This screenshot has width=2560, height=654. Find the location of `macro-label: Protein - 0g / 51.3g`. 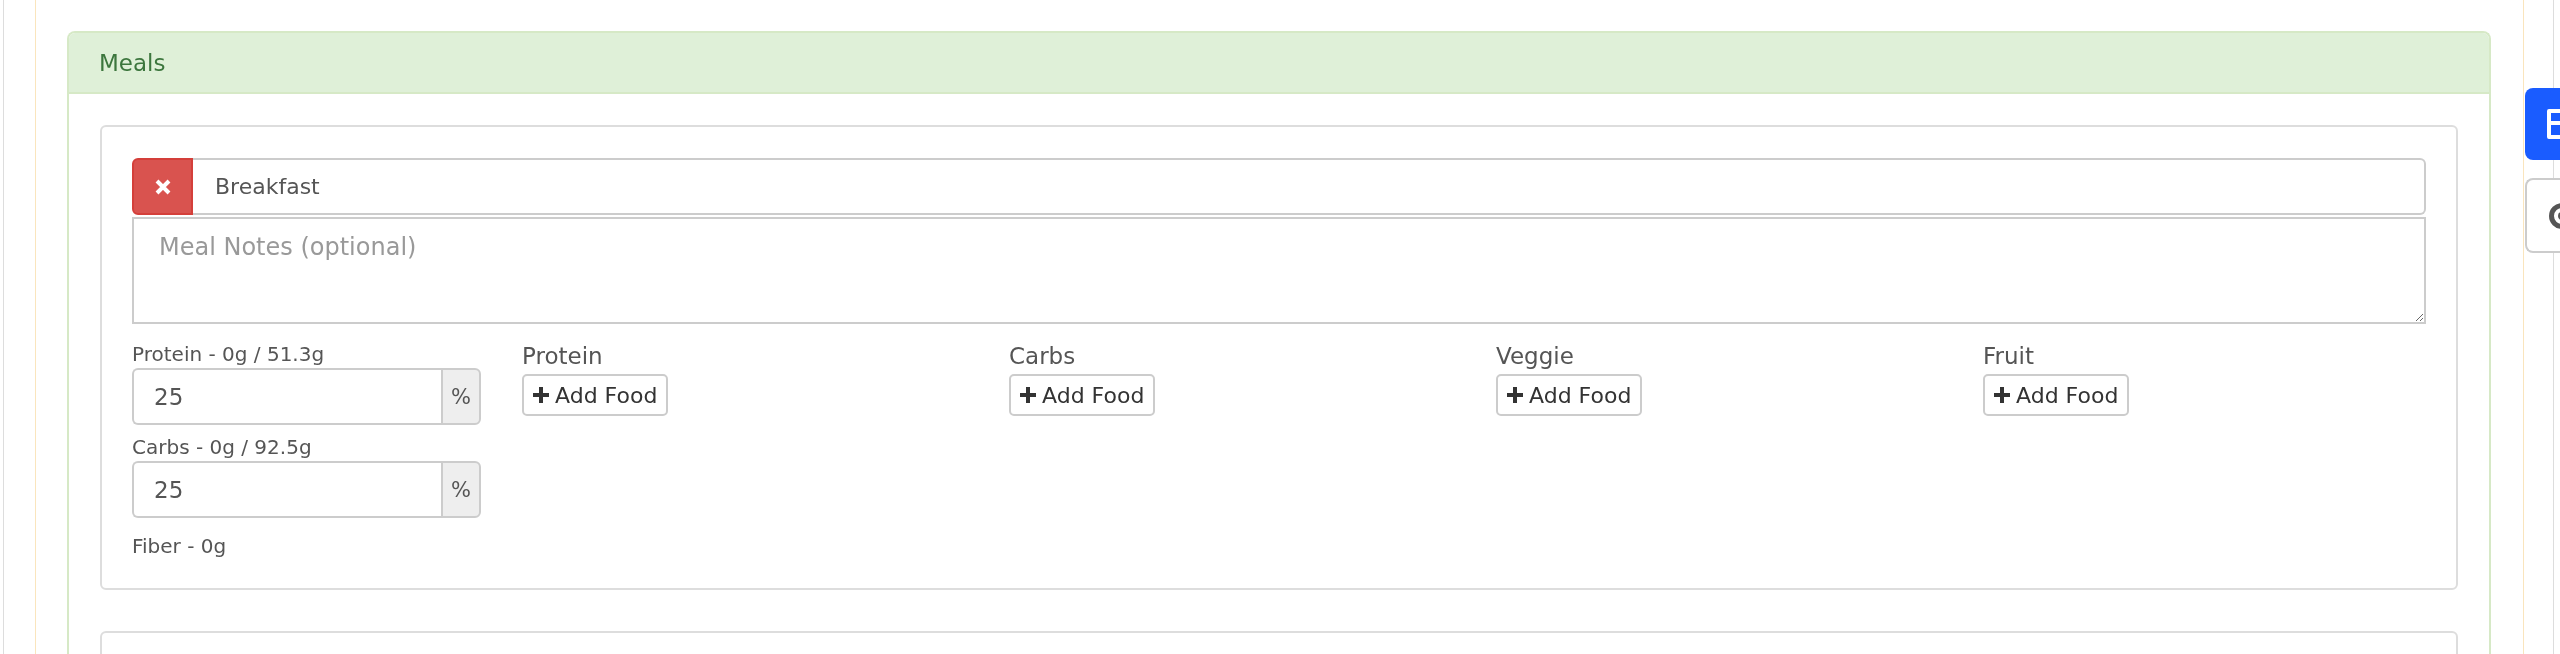

macro-label: Protein - 0g / 51.3g is located at coordinates (228, 354).